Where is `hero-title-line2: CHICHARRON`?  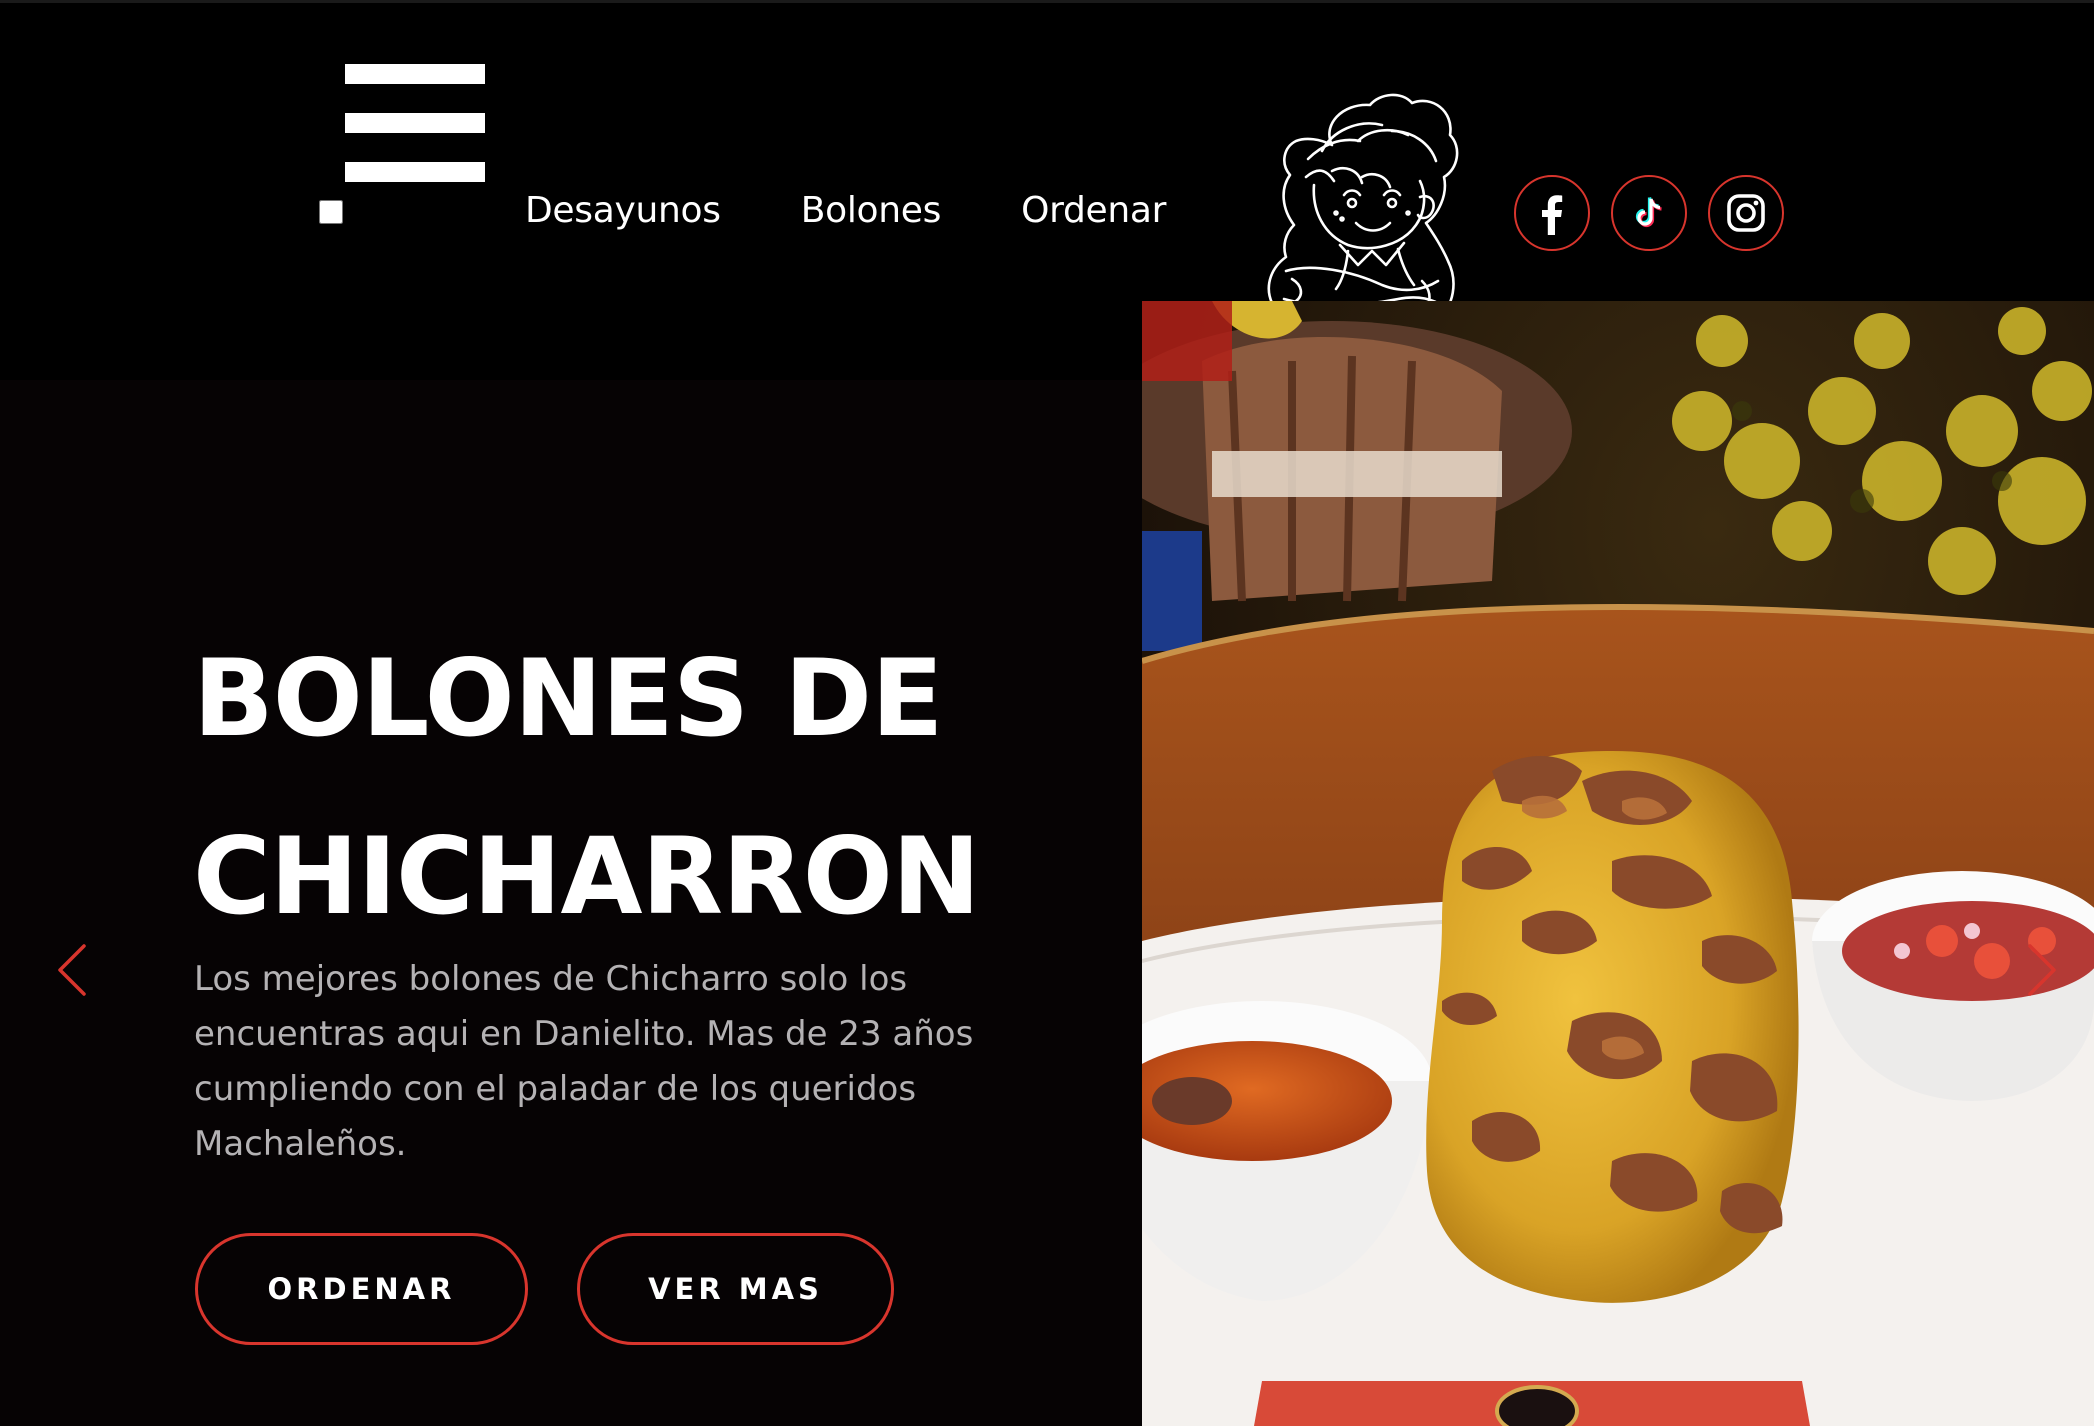 hero-title-line2: CHICHARRON is located at coordinates (587, 876).